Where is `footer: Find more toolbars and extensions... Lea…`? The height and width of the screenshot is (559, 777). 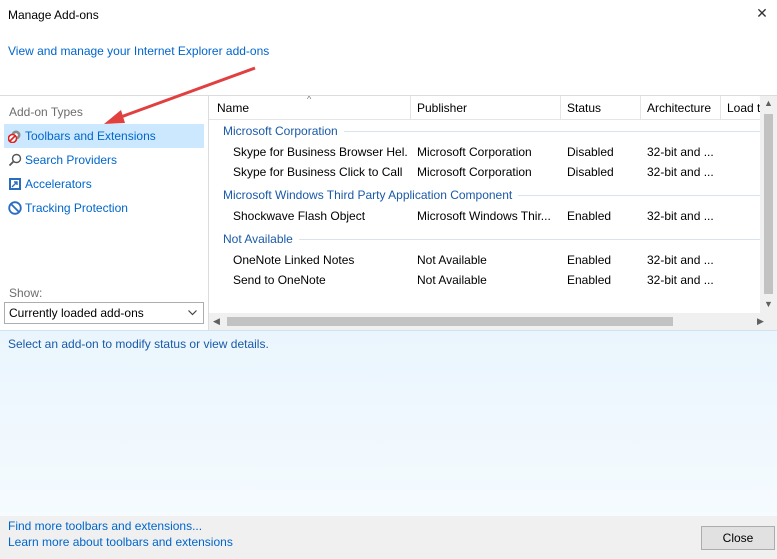
footer: Find more toolbars and extensions... Lea… is located at coordinates (388, 537).